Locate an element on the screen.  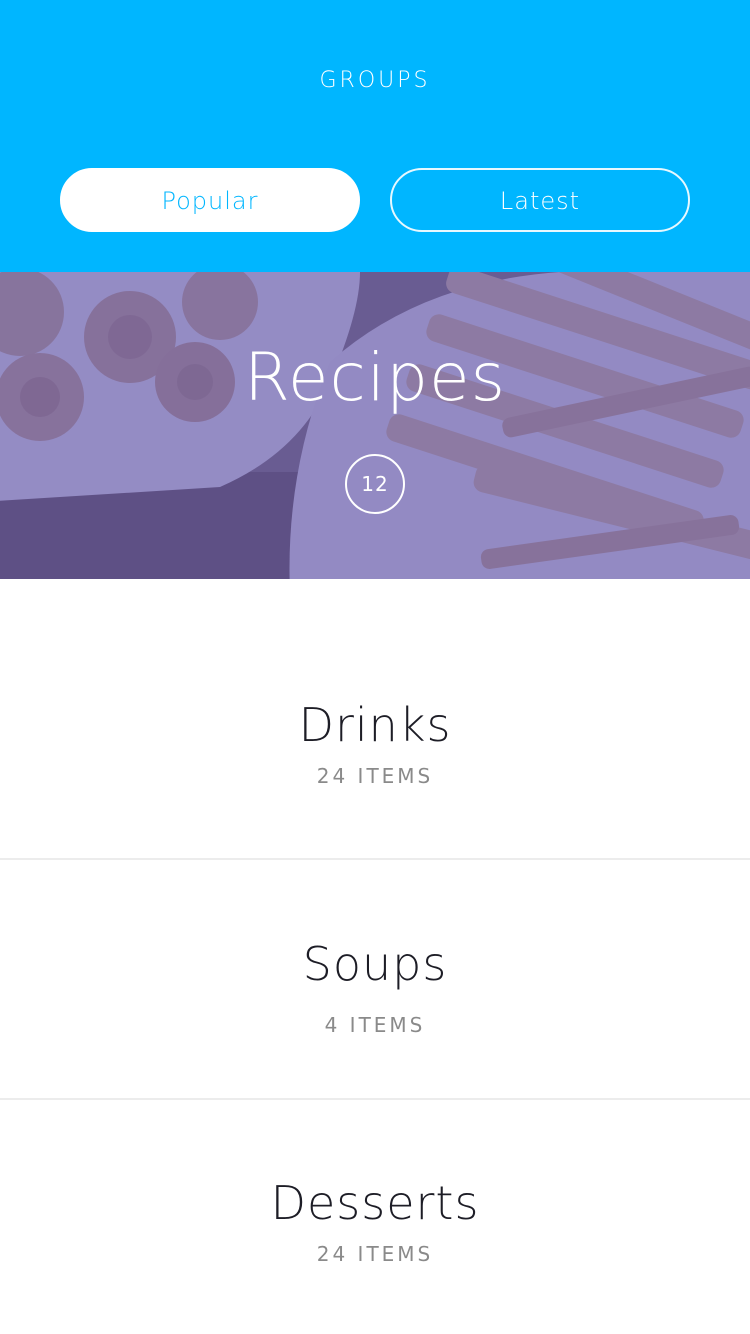
group-title: Drinks is located at coordinates (375, 725).